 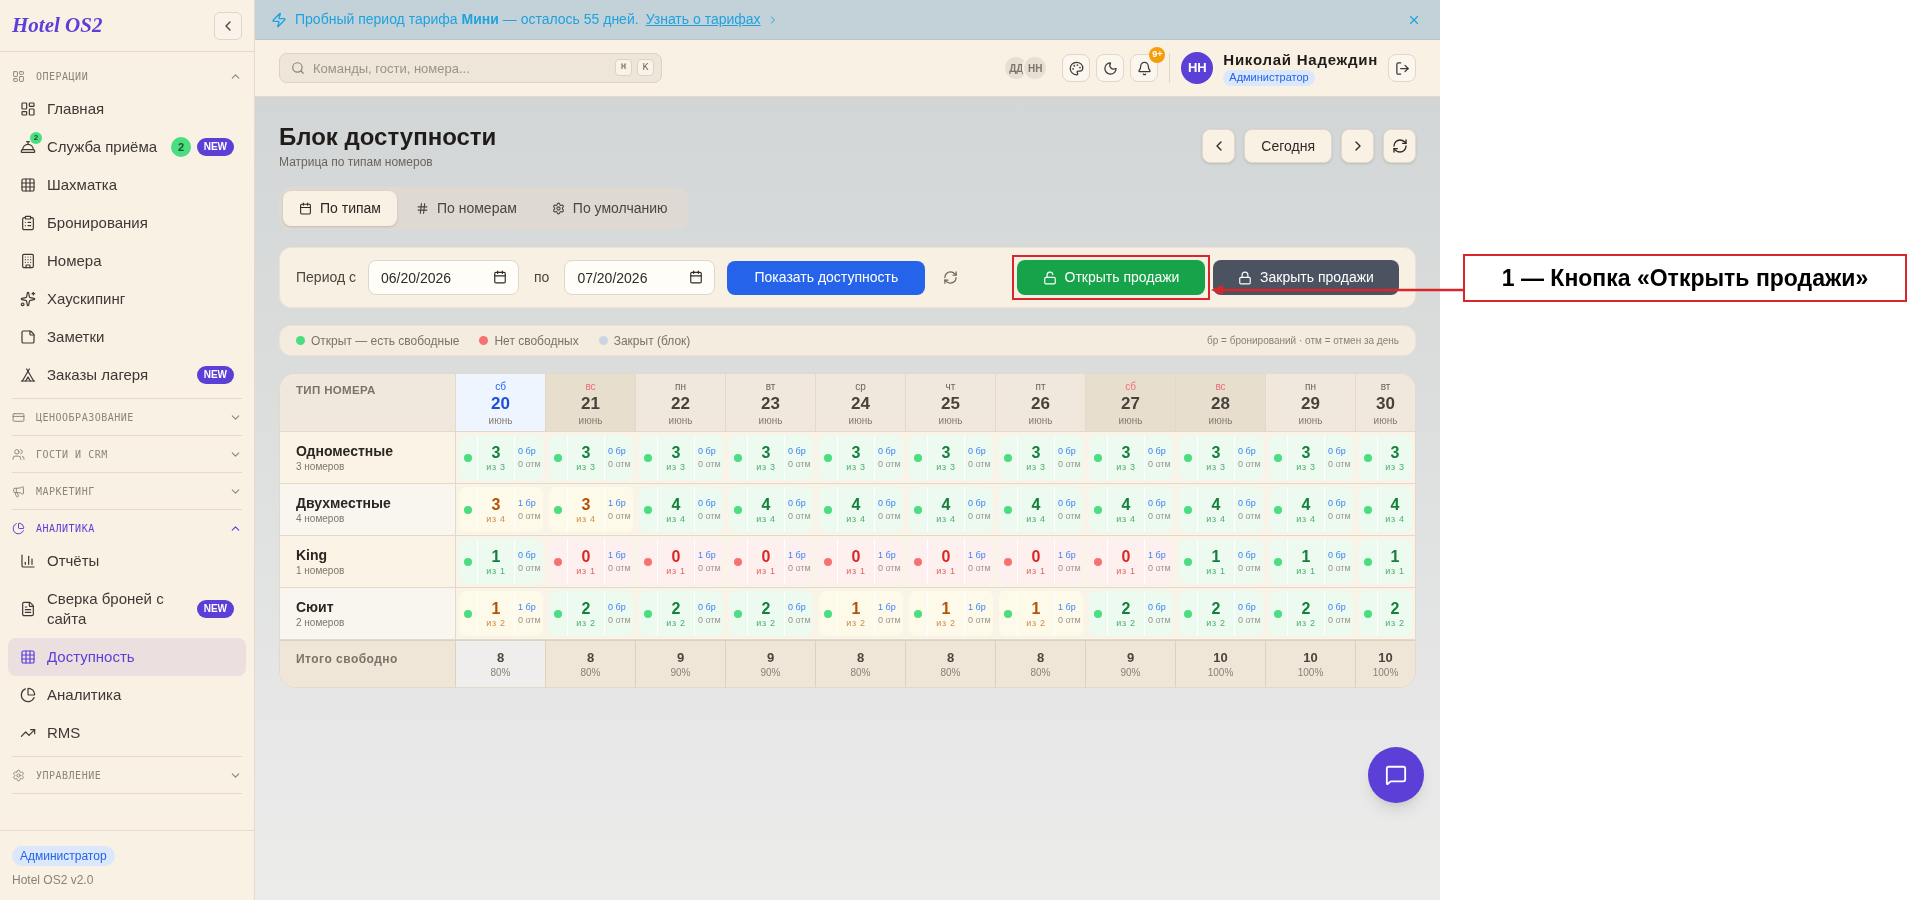 What do you see at coordinates (770, 386) in the screenshot?
I see `weekday-label: вт` at bounding box center [770, 386].